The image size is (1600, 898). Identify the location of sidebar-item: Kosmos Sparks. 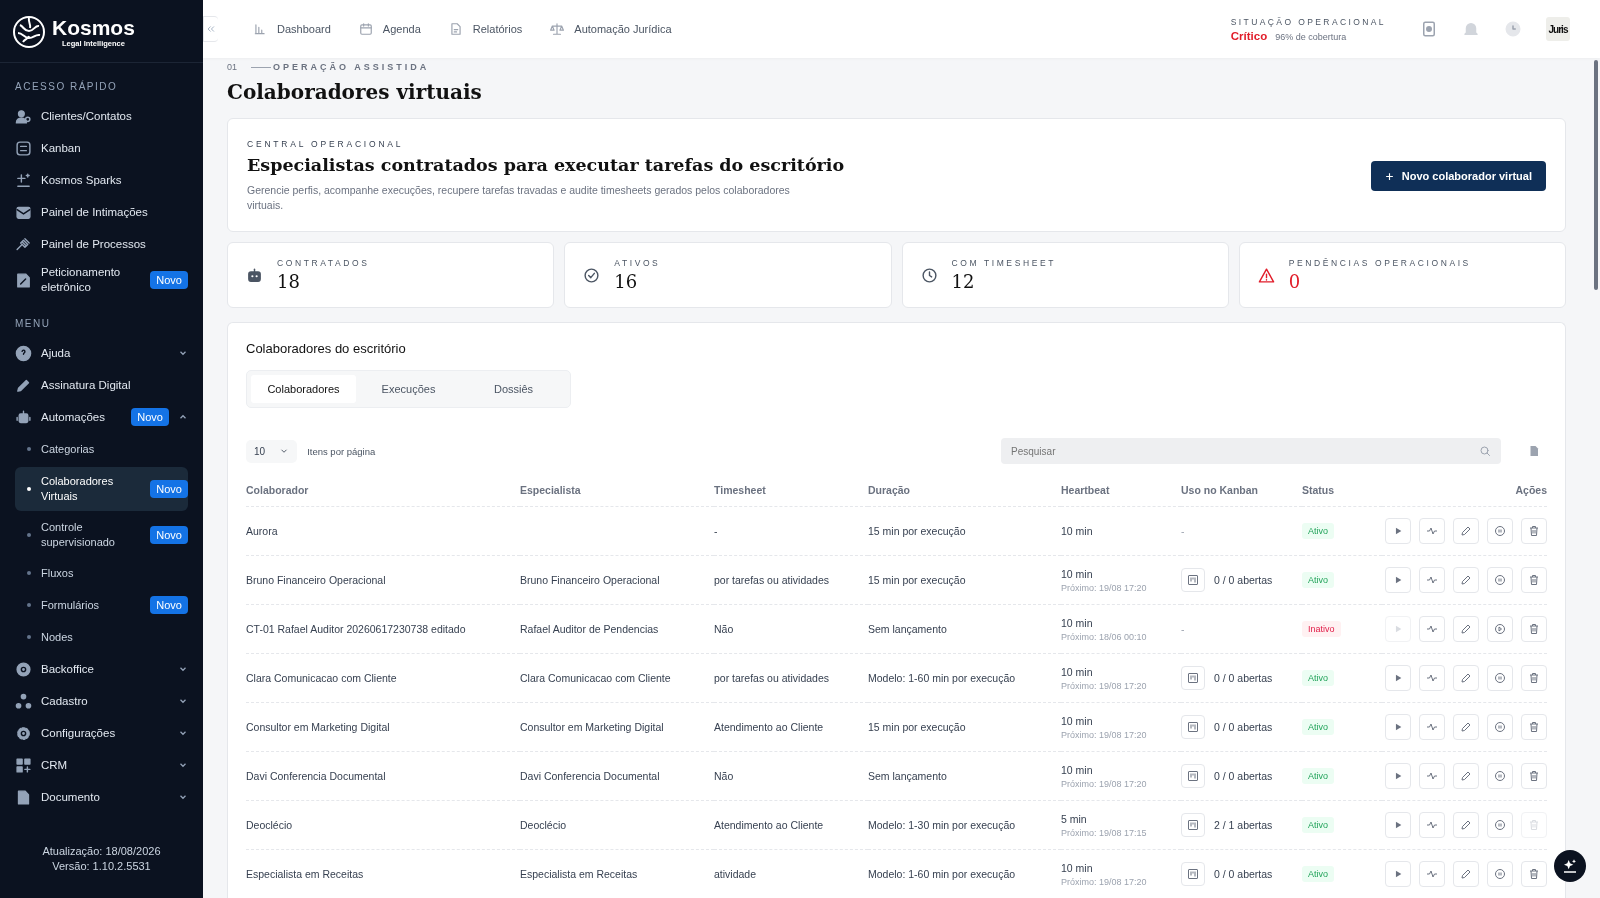
(101, 180).